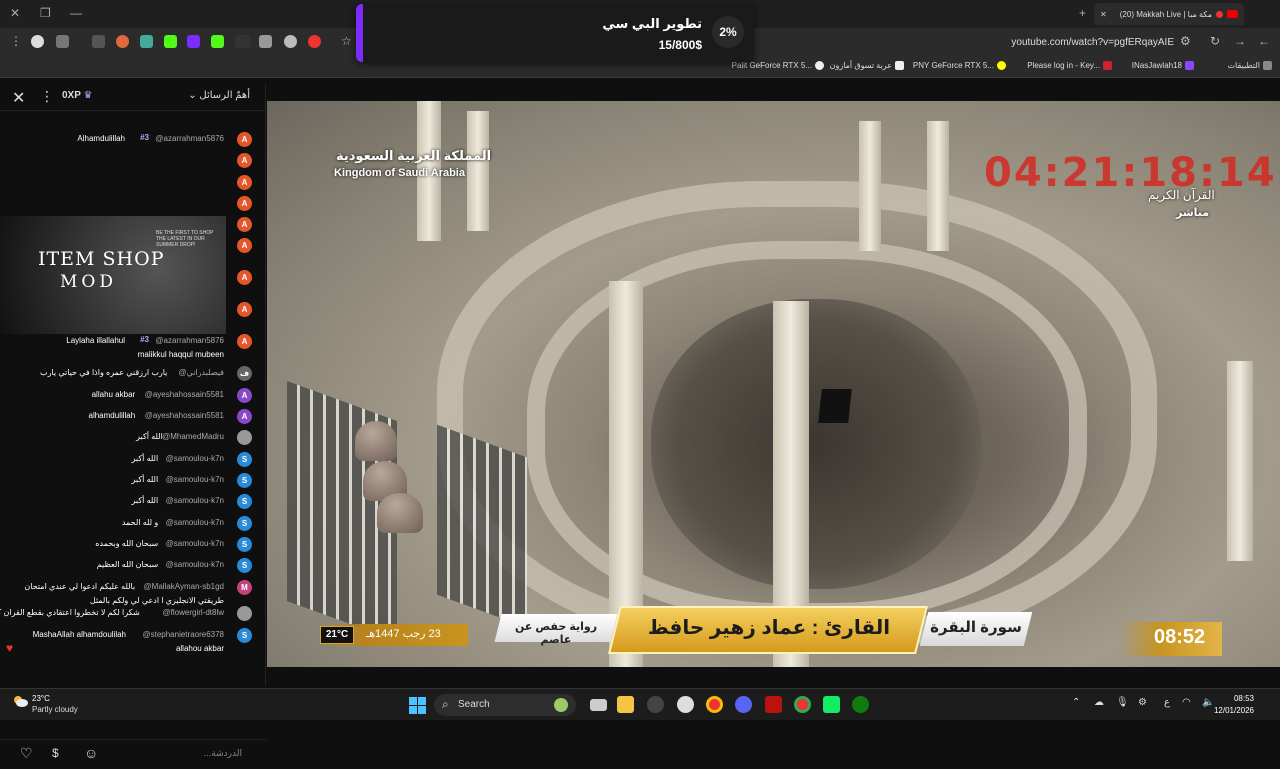 This screenshot has height=769, width=1280. I want to click on extension-grey-icon, so click(290, 41).